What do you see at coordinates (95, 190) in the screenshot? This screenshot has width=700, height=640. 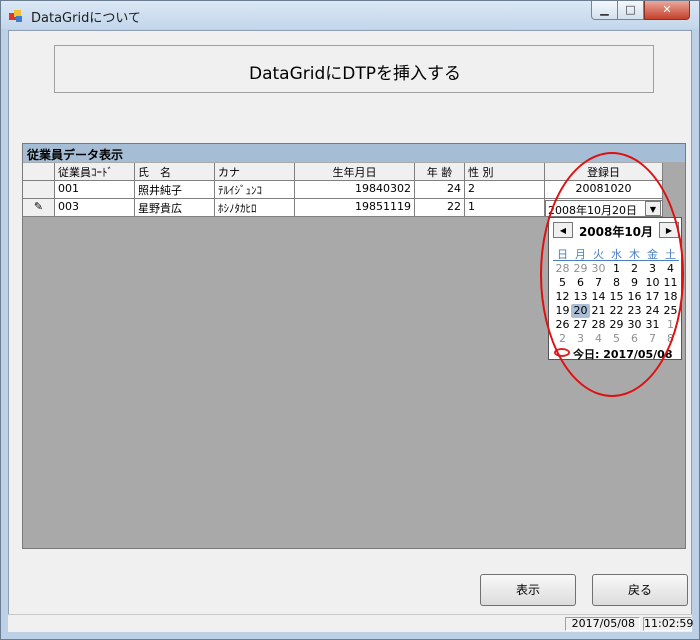 I see `cell-code: 001` at bounding box center [95, 190].